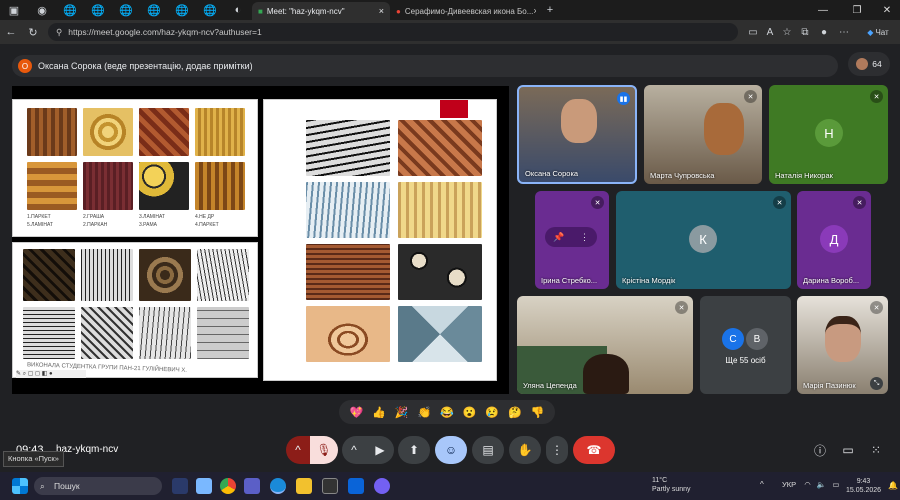  I want to click on participant-tile: ✕ Марта Чупровська, so click(703, 134).